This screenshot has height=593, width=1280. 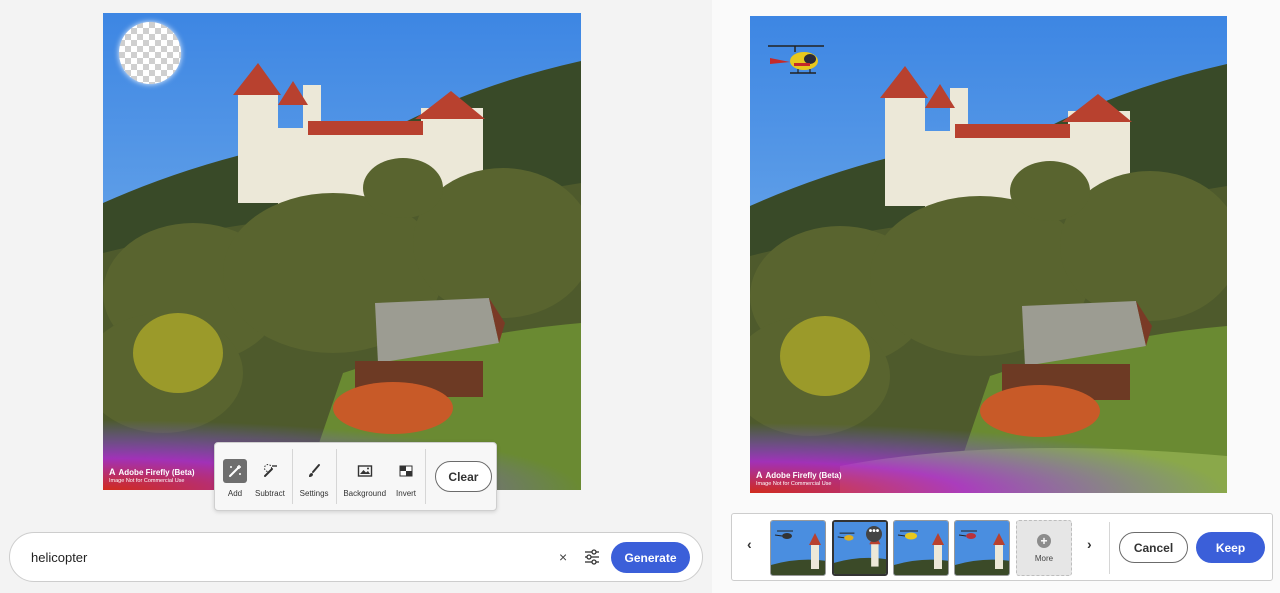 What do you see at coordinates (235, 471) in the screenshot?
I see `add-brush-icon` at bounding box center [235, 471].